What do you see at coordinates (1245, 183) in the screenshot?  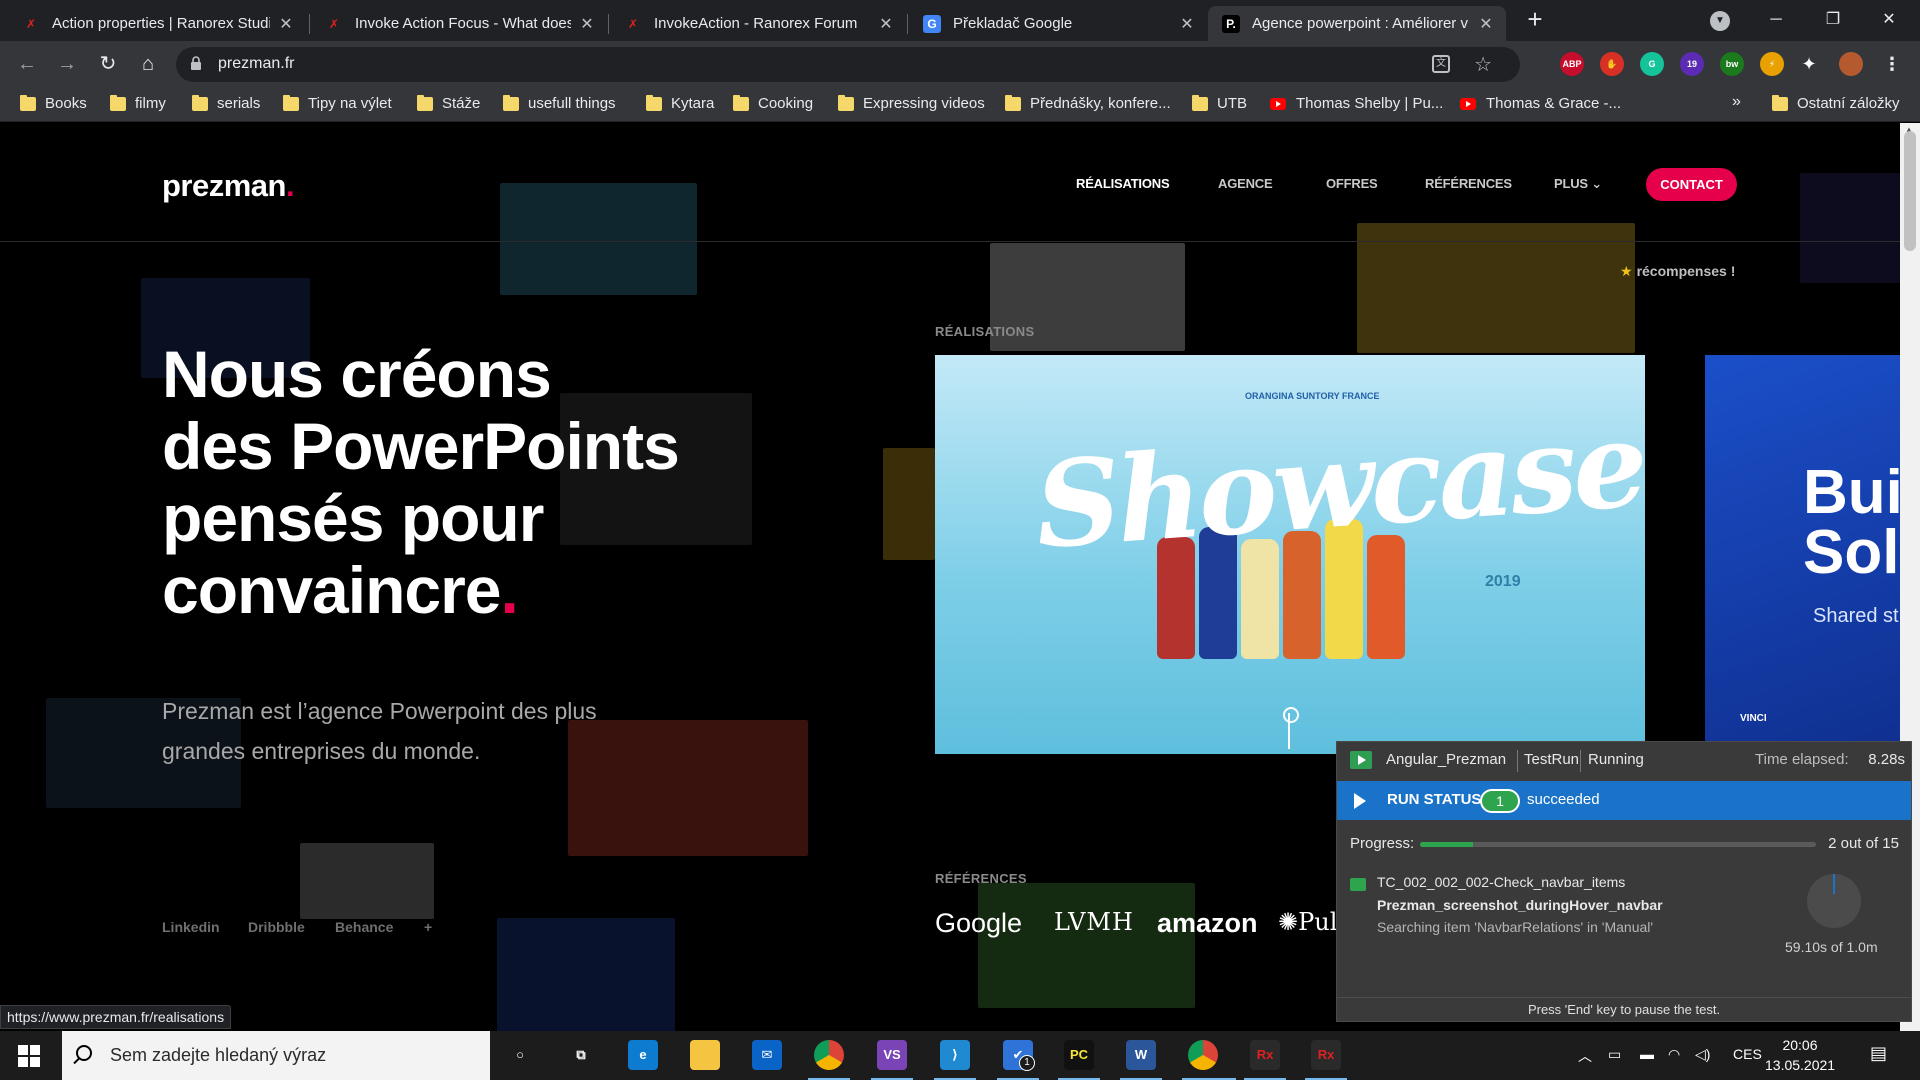 I see `nav-agence: AGENCE` at bounding box center [1245, 183].